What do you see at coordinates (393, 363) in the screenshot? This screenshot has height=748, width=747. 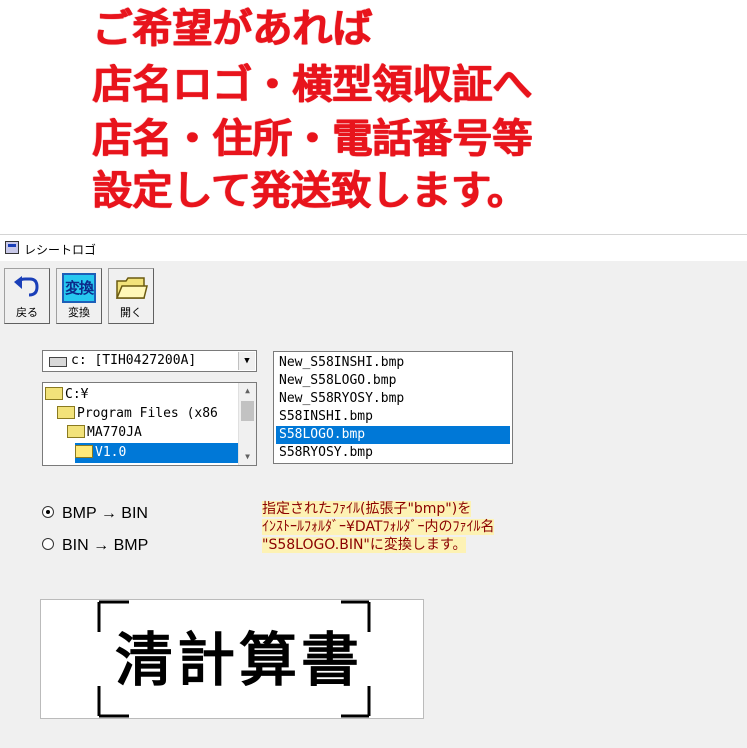 I see `file-item: New_S58INSHI.bmp` at bounding box center [393, 363].